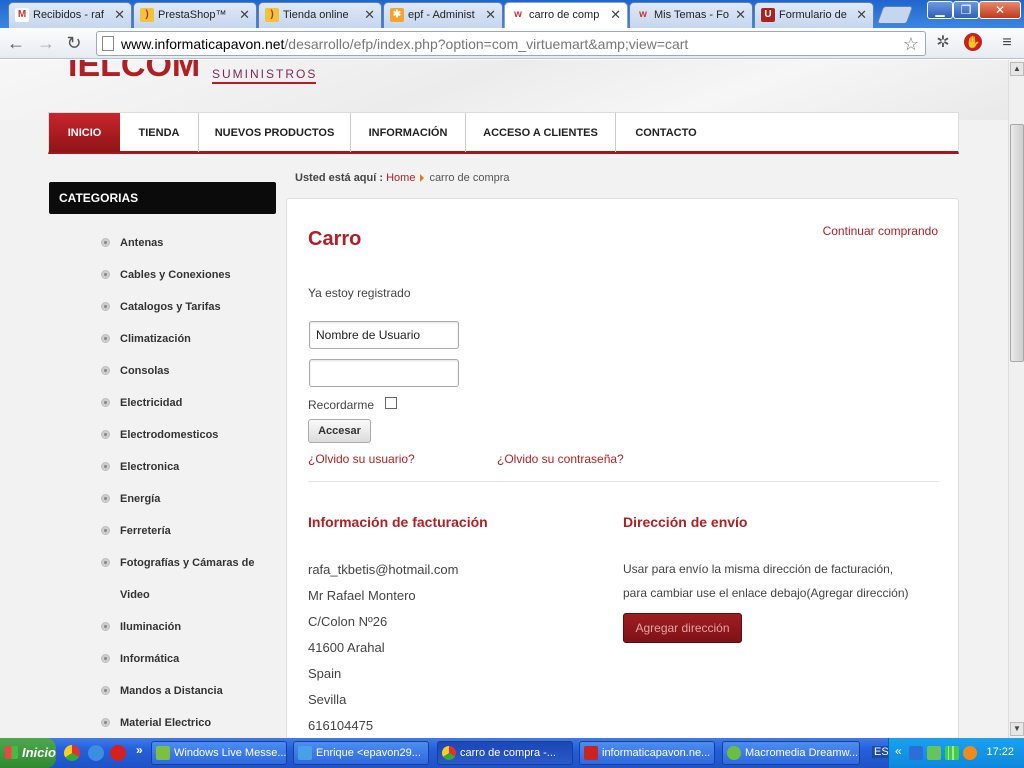 Image resolution: width=1024 pixels, height=768 pixels. Describe the element at coordinates (361, 459) in the screenshot. I see `forgot-username-link: ¿Olvido su usuario?` at that location.